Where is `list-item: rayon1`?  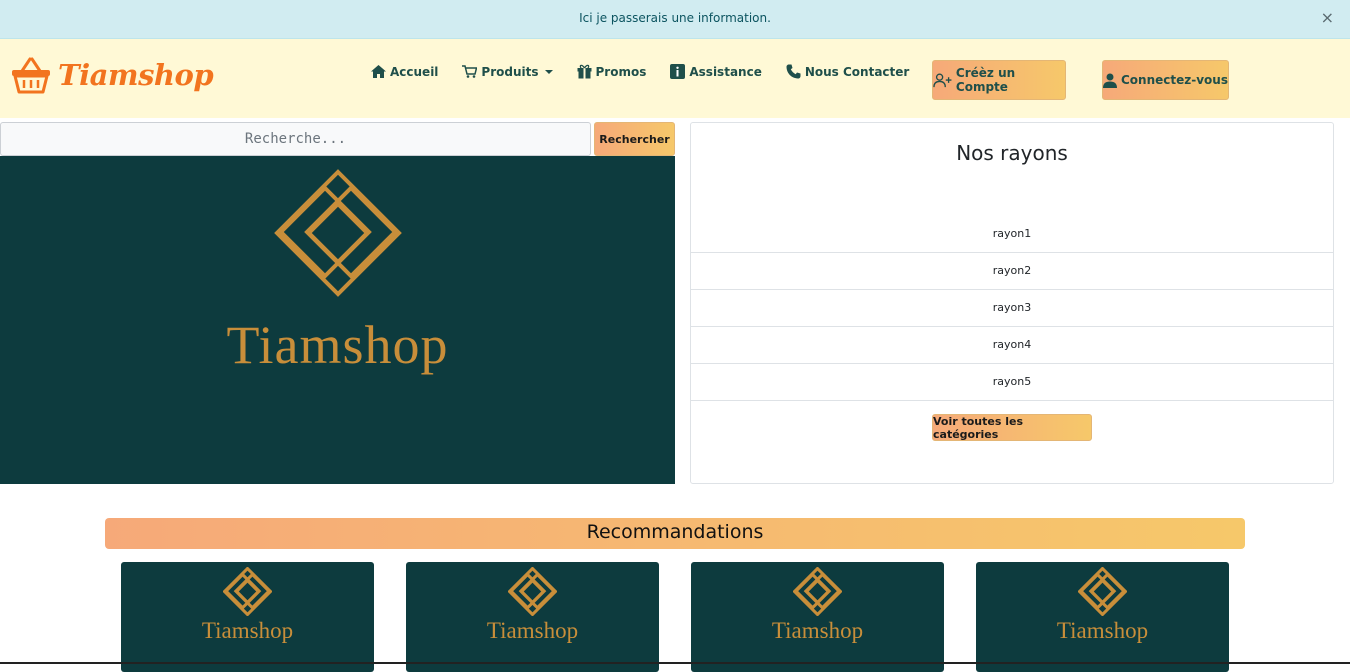
list-item: rayon1 is located at coordinates (1012, 234).